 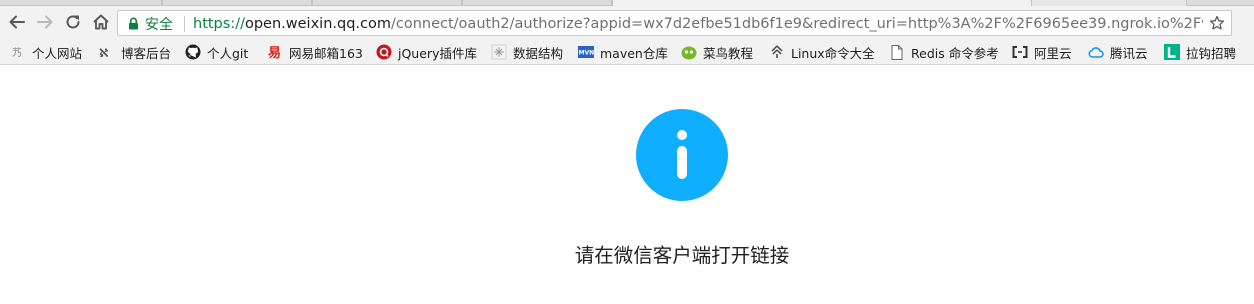 I want to click on bookmark-personal-git: 个人git, so click(x=216, y=52).